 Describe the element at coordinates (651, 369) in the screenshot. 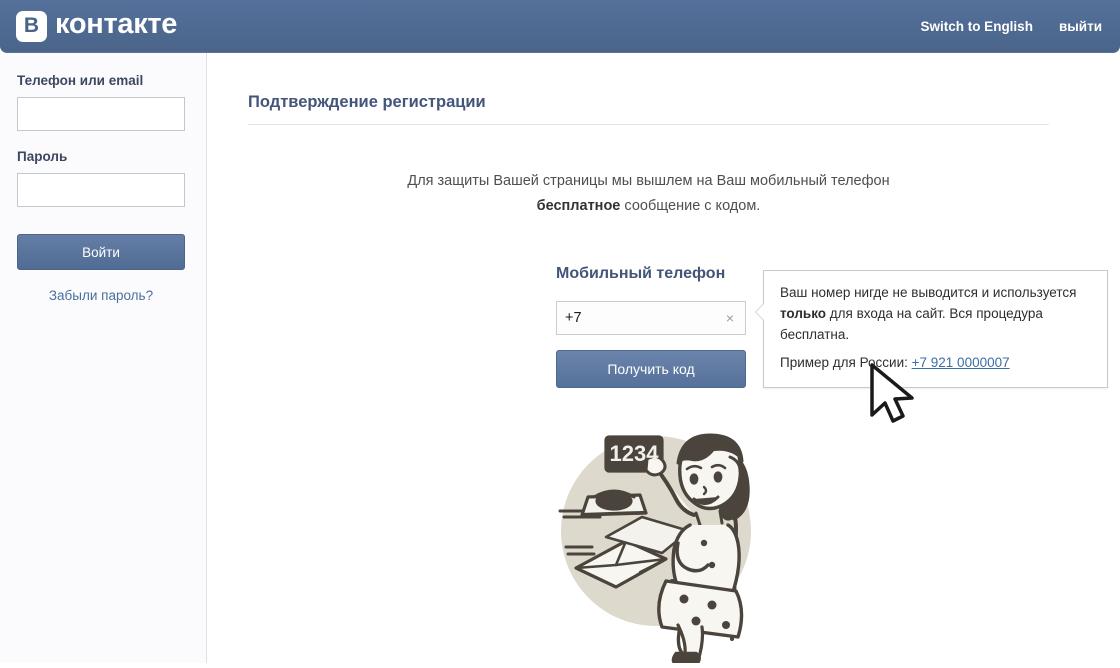

I see `get-code-button: Получить код` at that location.